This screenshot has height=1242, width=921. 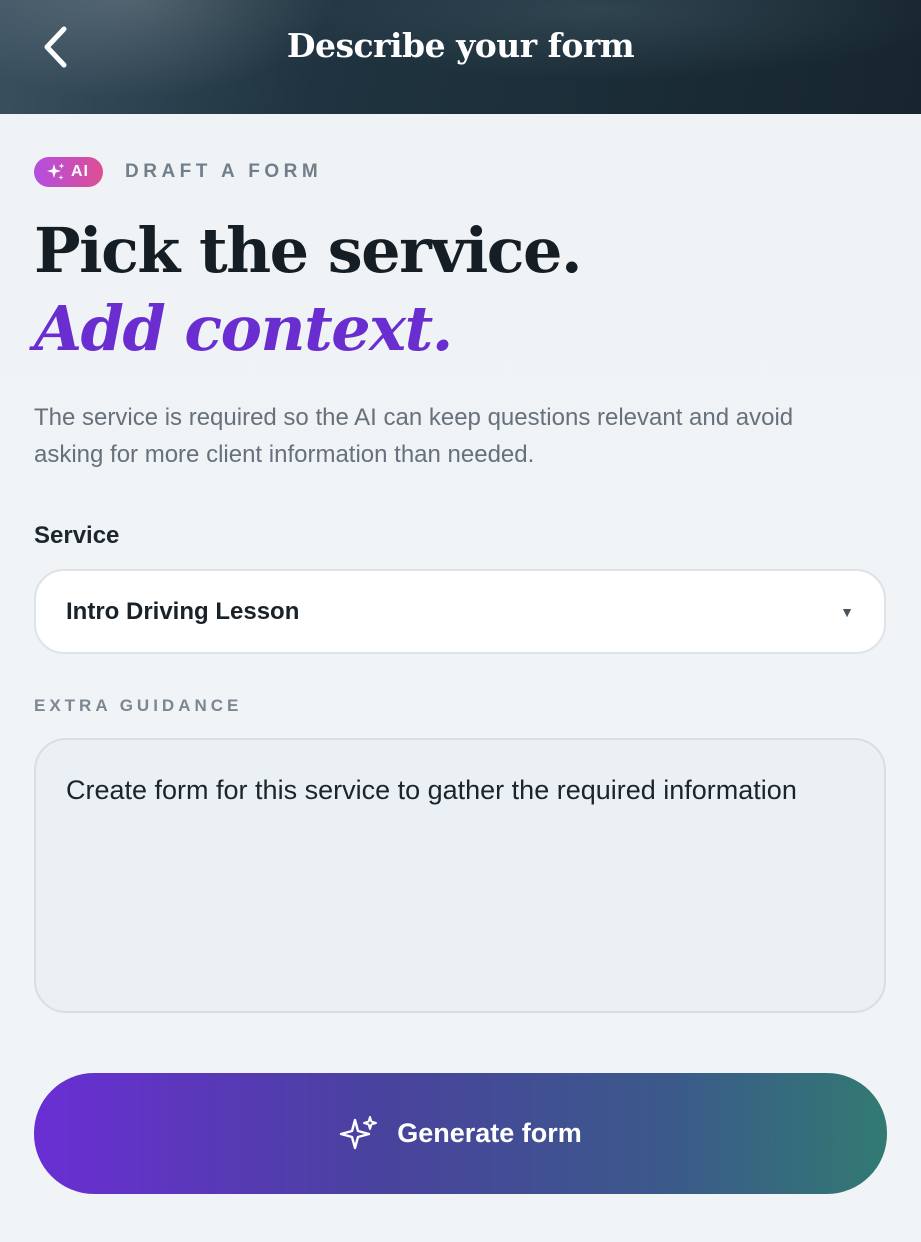 What do you see at coordinates (489, 1133) in the screenshot?
I see `generate-form-label: Generate form` at bounding box center [489, 1133].